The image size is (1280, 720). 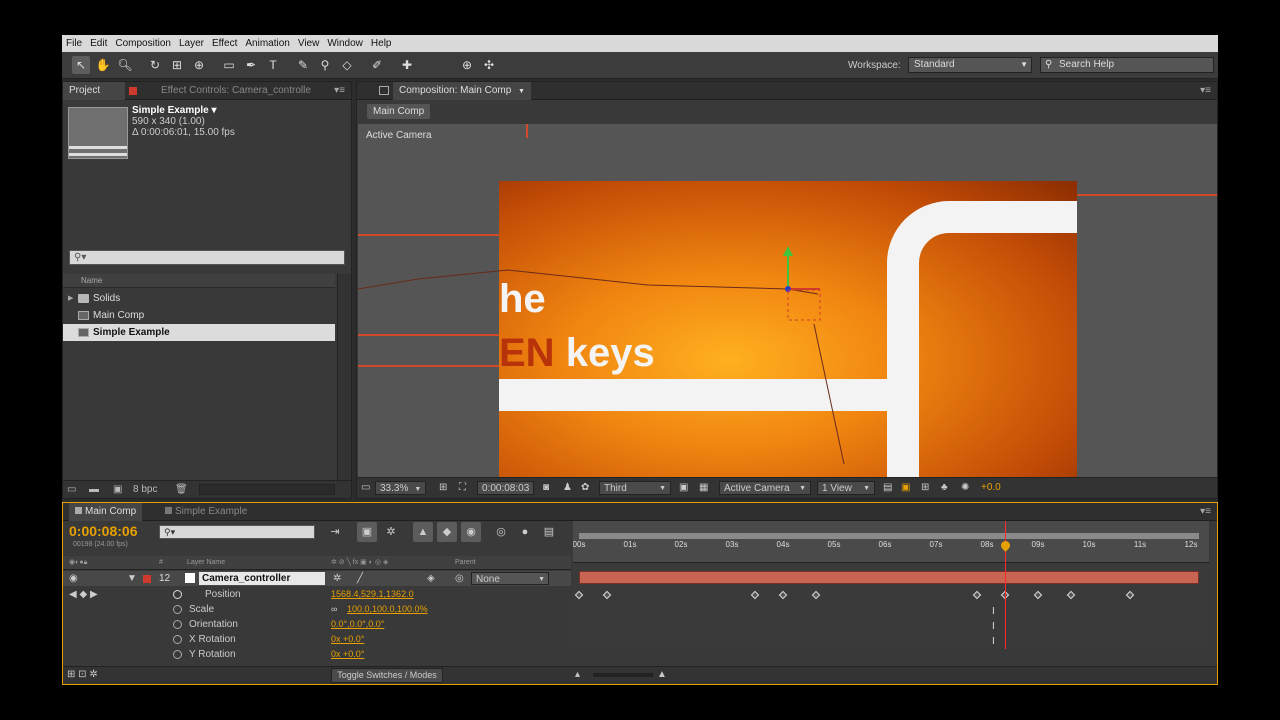 I want to click on col-parent: Parent, so click(x=465, y=563).